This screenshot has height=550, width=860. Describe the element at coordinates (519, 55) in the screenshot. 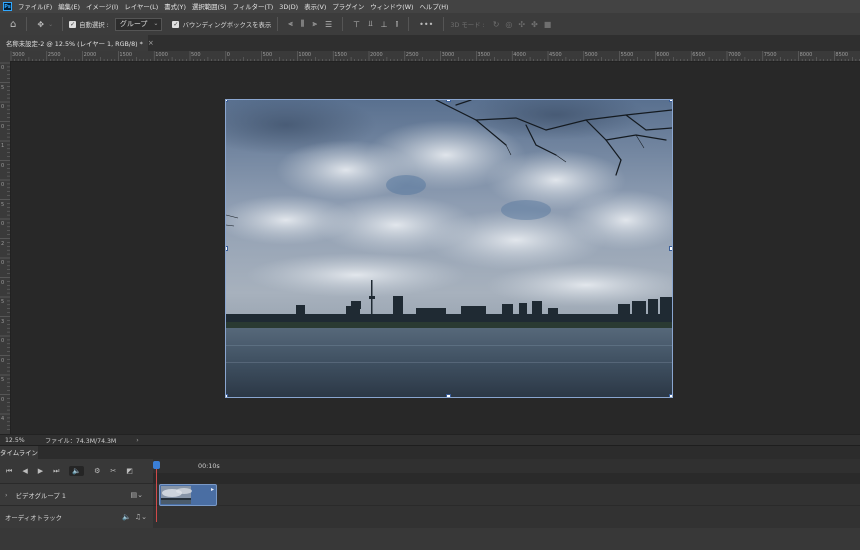

I see `ruler-tick-label: 4000` at that location.